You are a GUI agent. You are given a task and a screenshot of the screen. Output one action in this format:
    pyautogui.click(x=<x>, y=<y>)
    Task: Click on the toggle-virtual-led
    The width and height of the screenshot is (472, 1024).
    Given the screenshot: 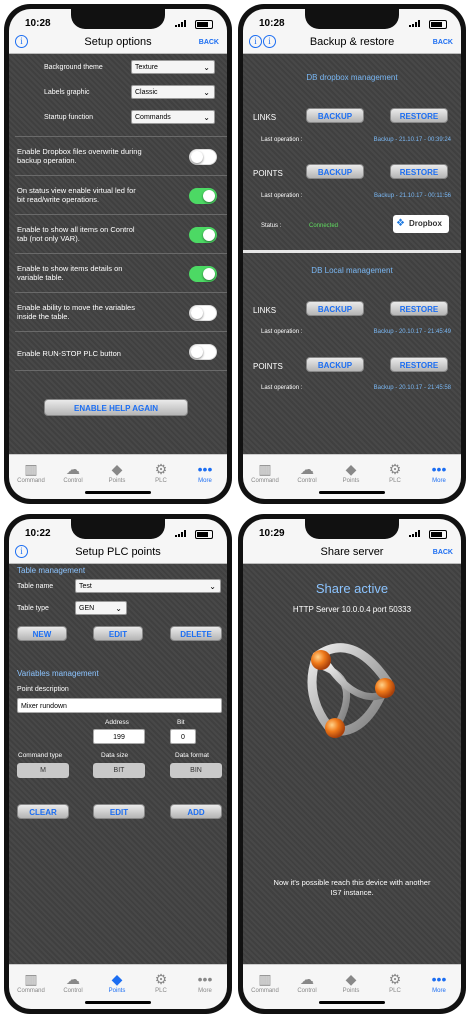 What is the action you would take?
    pyautogui.click(x=203, y=196)
    